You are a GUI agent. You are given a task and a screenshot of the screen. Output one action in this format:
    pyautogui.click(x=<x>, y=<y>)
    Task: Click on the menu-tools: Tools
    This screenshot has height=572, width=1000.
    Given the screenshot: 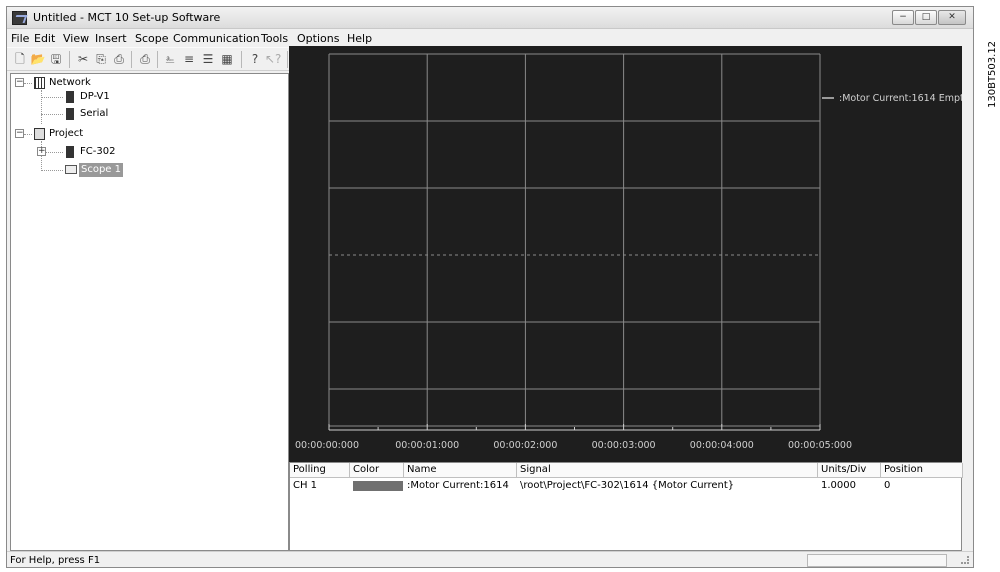 What is the action you would take?
    pyautogui.click(x=274, y=38)
    